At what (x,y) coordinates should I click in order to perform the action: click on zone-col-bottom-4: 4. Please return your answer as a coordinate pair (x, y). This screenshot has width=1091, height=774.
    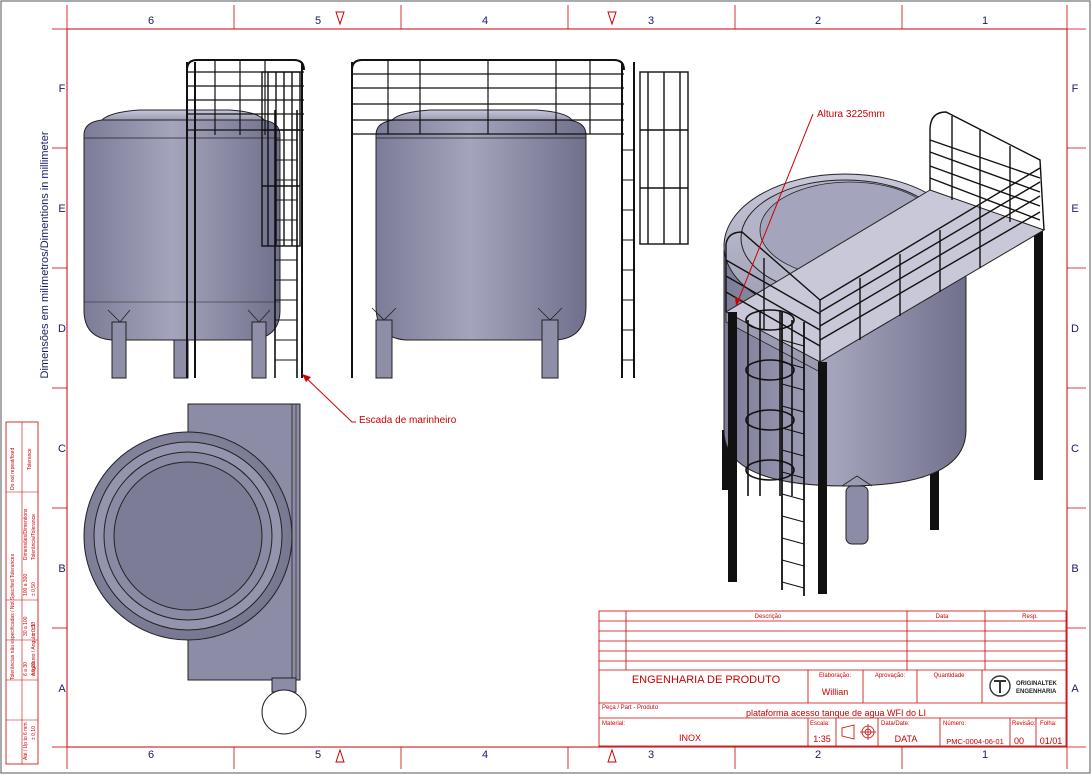
    Looking at the image, I should click on (485, 755).